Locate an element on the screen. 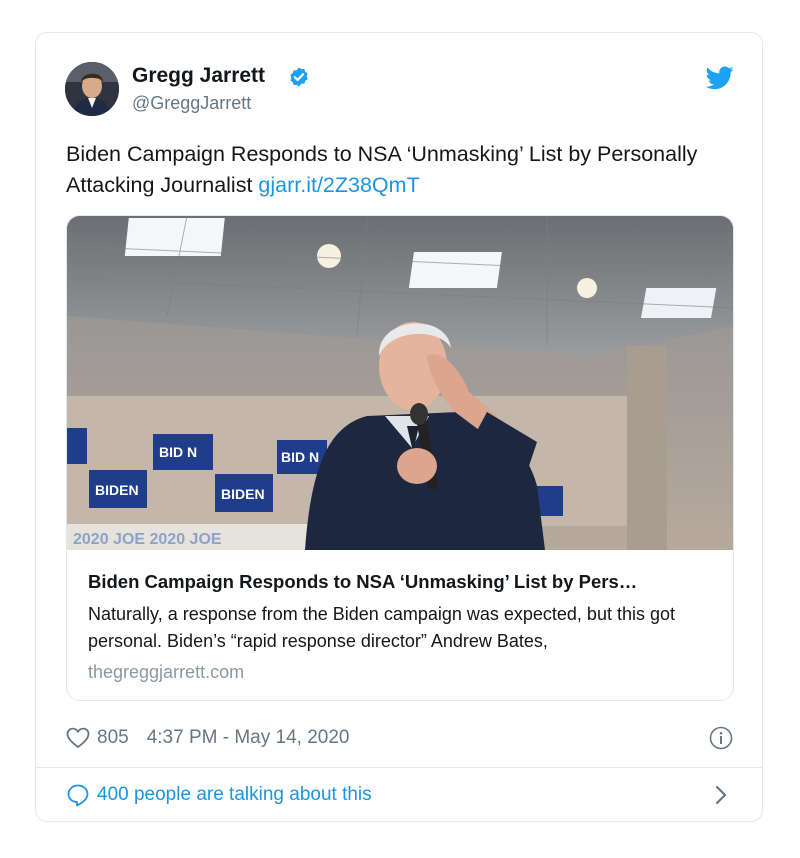  avatar is located at coordinates (92, 89).